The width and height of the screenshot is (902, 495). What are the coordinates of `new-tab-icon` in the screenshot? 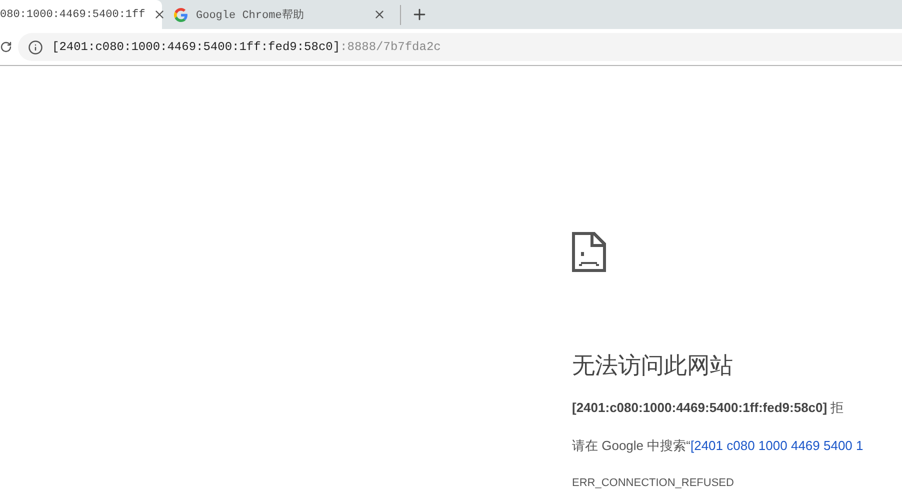 It's located at (419, 14).